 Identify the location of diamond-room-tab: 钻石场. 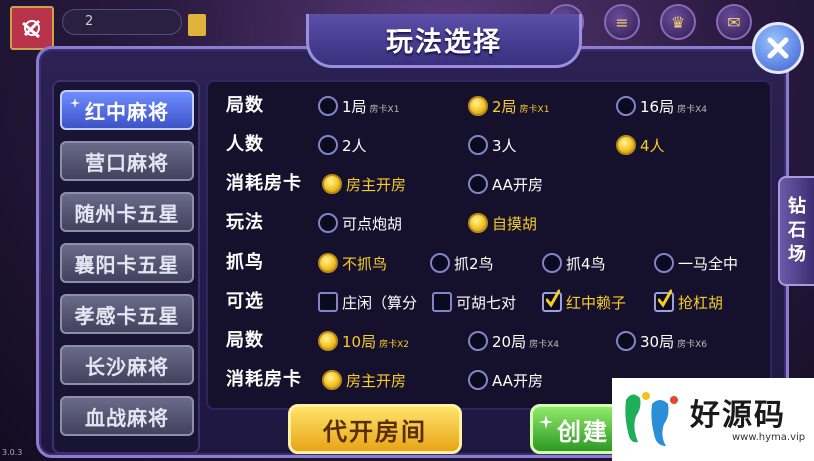
(796, 231).